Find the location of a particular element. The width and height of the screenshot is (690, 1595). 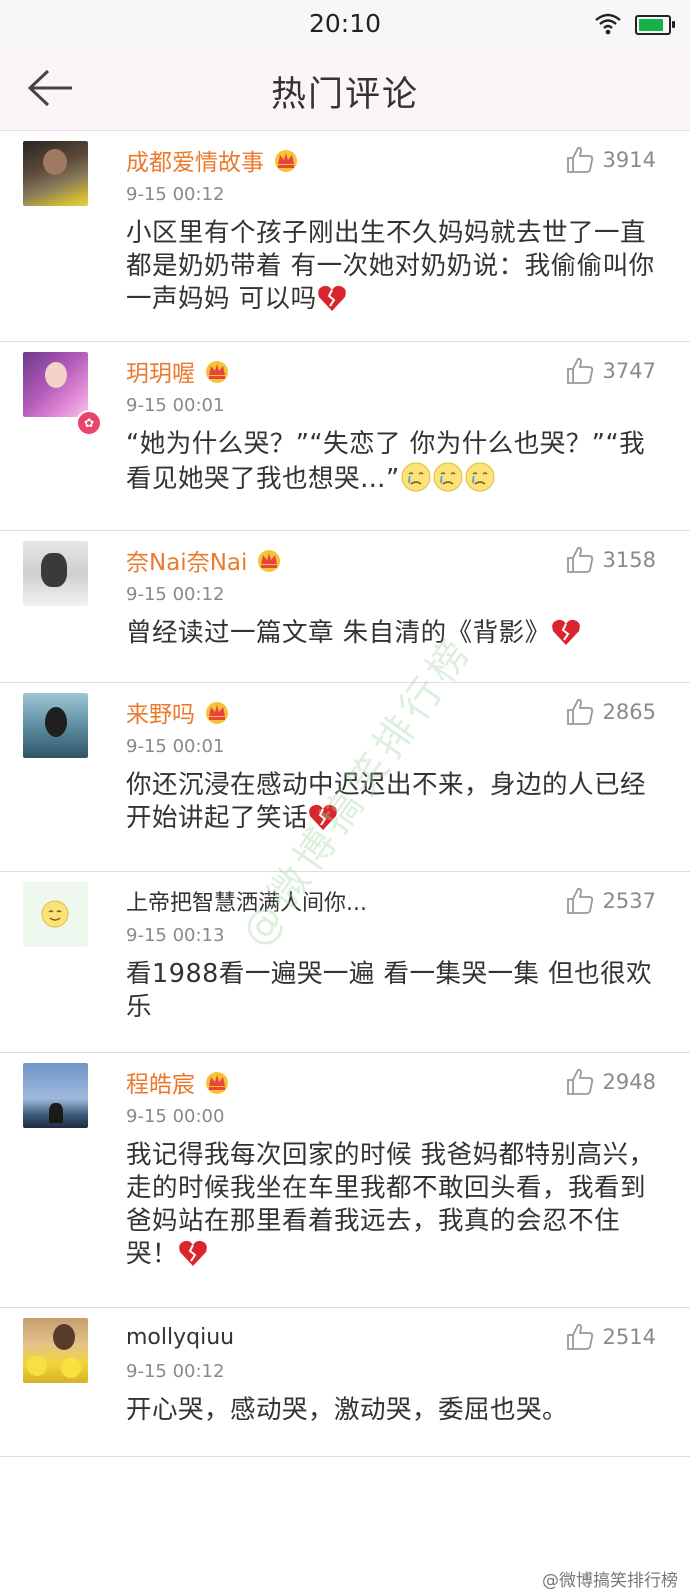

comment-text: 曾经读过一篇文章 朱自清的《背影》 is located at coordinates (338, 633).